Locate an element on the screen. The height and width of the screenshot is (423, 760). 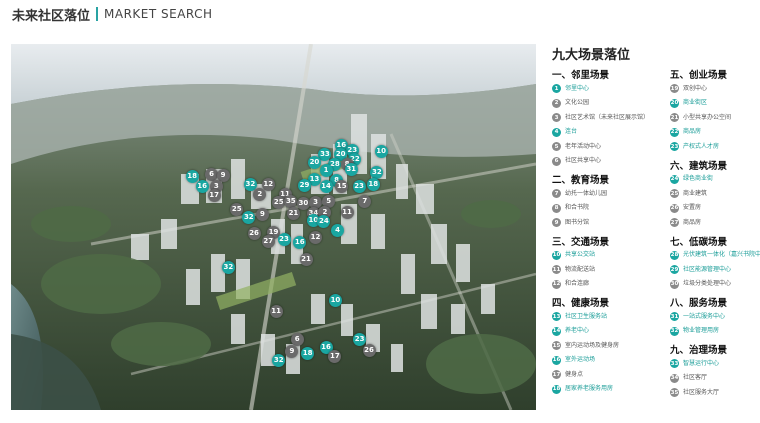
legend-item: 8 和合书院 is located at coordinates (603, 209).